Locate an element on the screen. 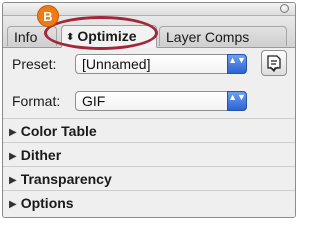 The width and height of the screenshot is (320, 240). tab-info: Info is located at coordinates (32, 36).